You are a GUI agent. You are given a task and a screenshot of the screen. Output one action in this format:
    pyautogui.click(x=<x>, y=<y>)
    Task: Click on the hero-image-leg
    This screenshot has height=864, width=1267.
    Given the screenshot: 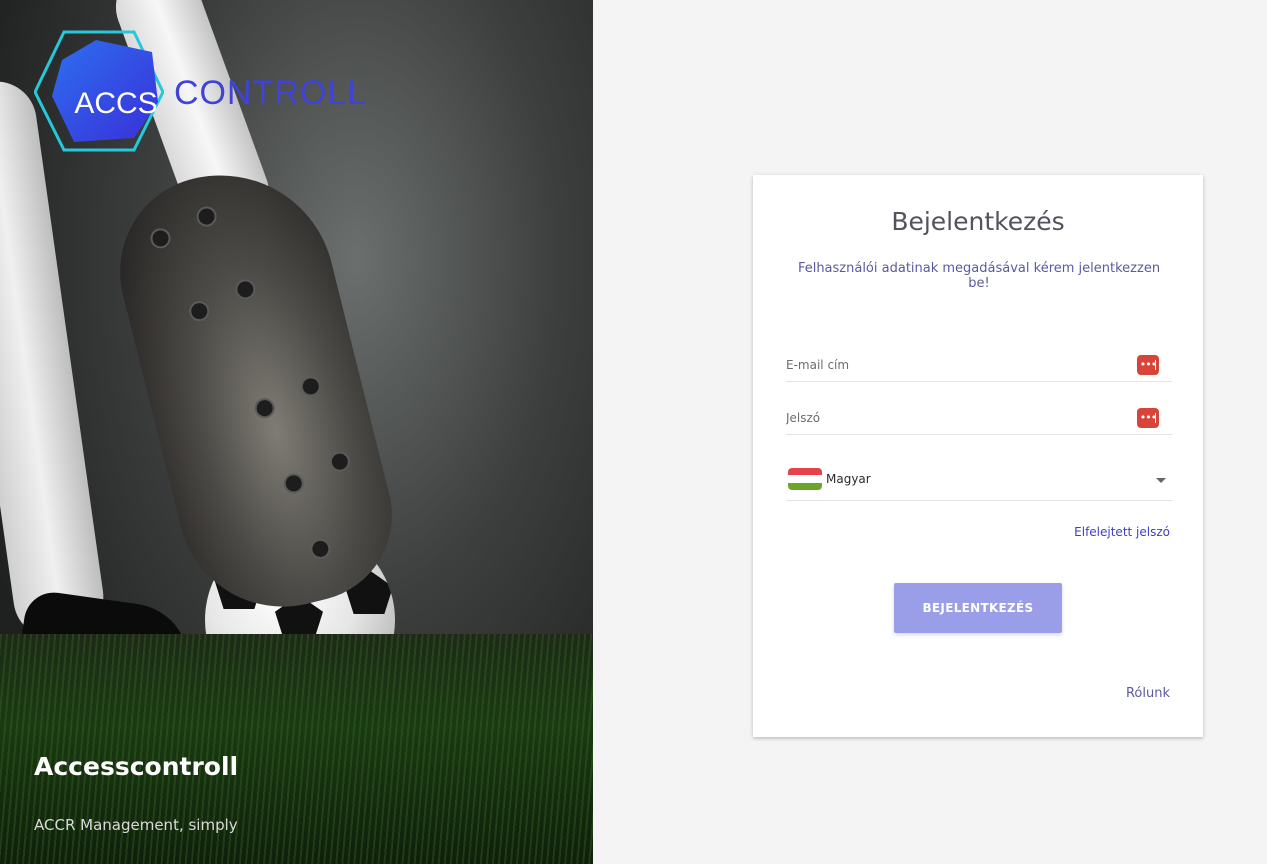 What is the action you would take?
    pyautogui.click(x=54, y=360)
    